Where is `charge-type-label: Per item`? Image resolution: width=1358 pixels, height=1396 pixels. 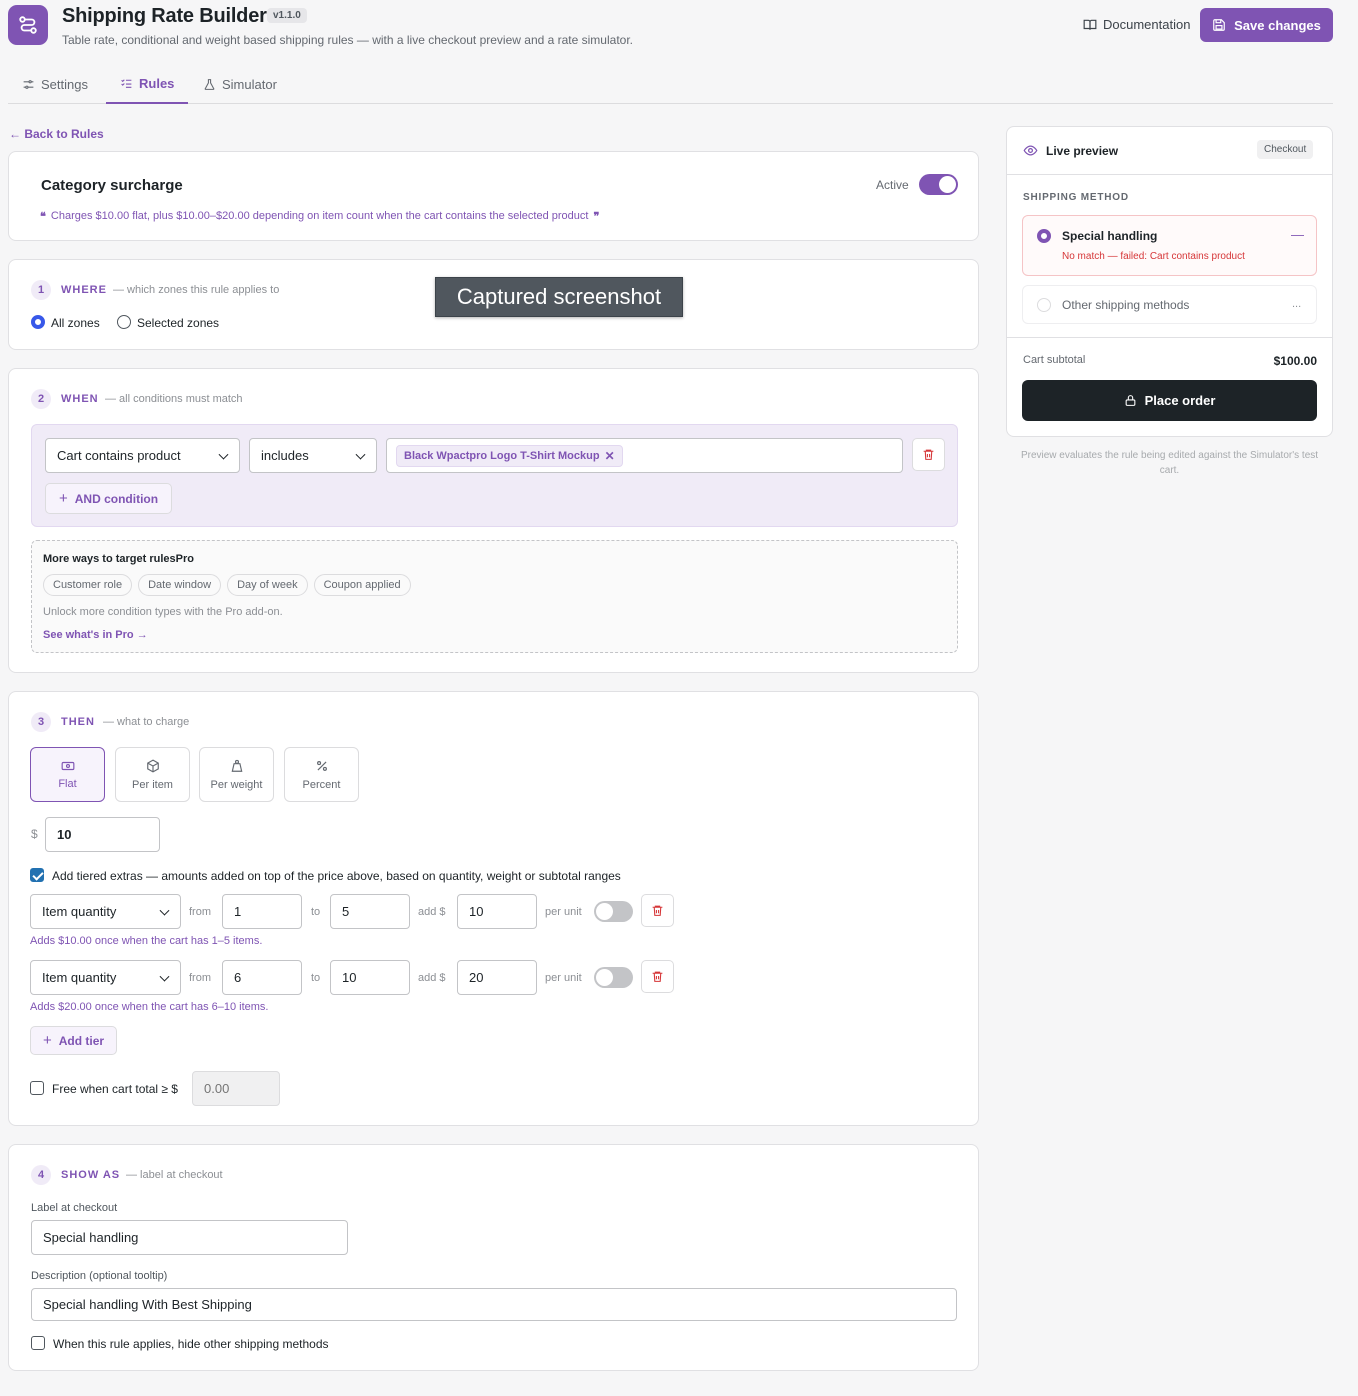 charge-type-label: Per item is located at coordinates (152, 784).